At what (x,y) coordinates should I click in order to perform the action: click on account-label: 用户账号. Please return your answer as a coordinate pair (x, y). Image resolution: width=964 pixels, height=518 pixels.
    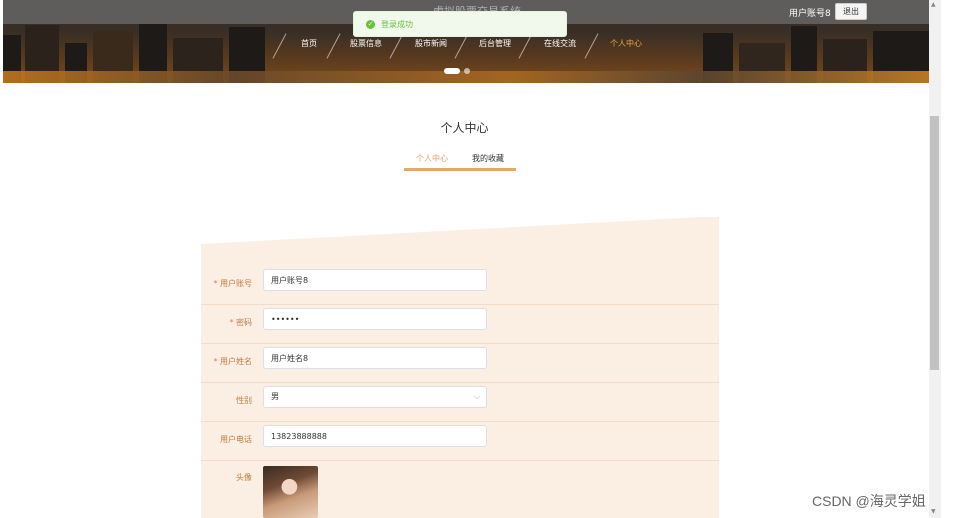
    Looking at the image, I should click on (236, 283).